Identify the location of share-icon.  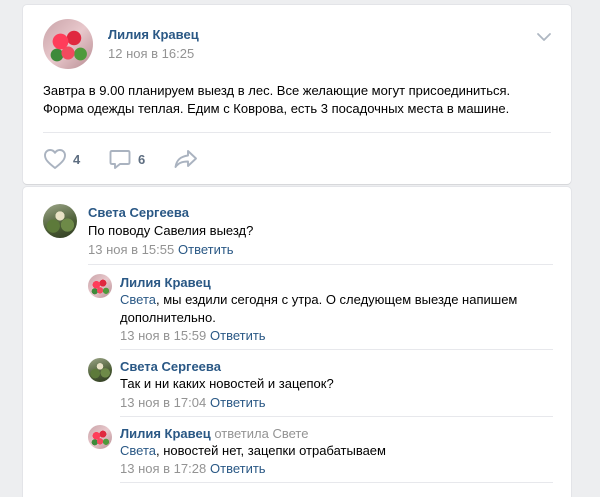
(185, 159).